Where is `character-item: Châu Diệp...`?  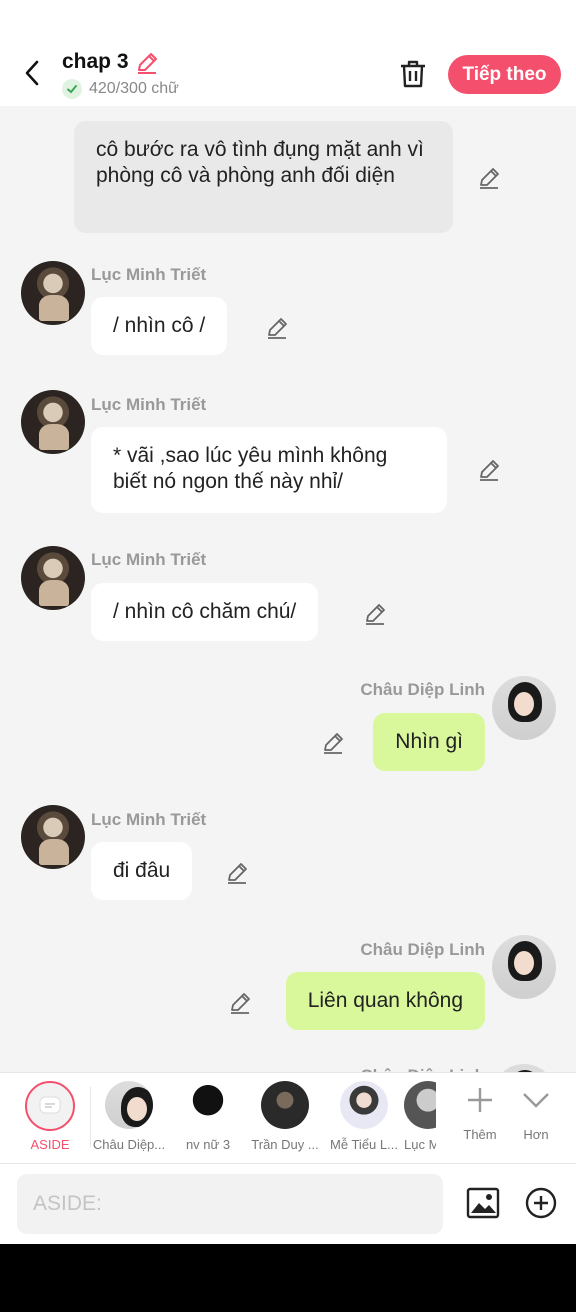
character-item: Châu Diệp... is located at coordinates (129, 1116).